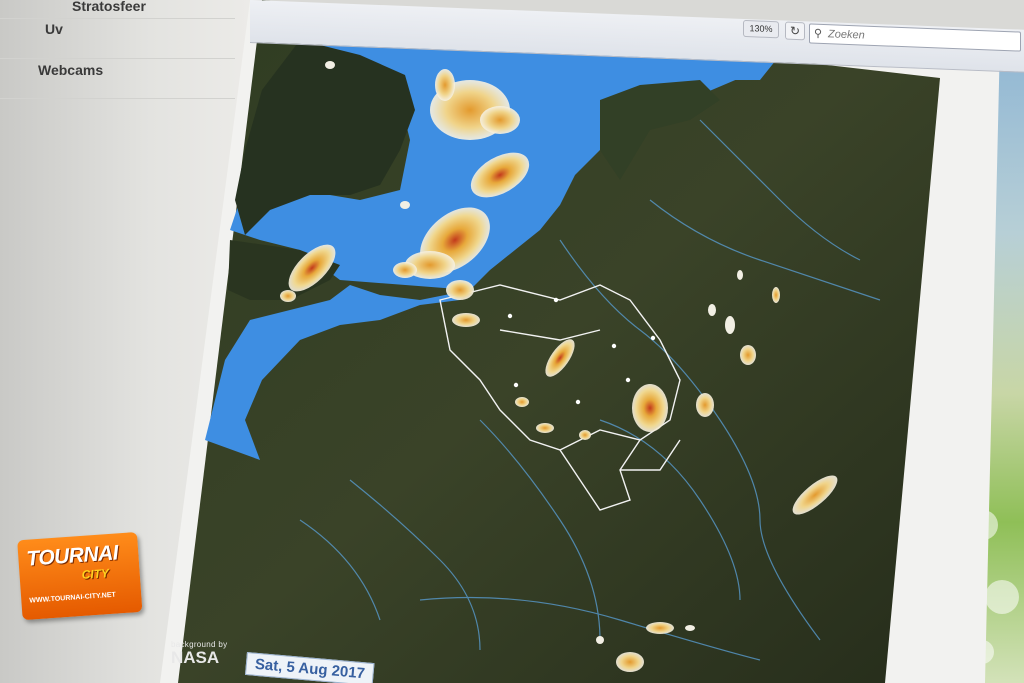  Describe the element at coordinates (761, 29) in the screenshot. I see `zoom-level-button: 130%` at that location.